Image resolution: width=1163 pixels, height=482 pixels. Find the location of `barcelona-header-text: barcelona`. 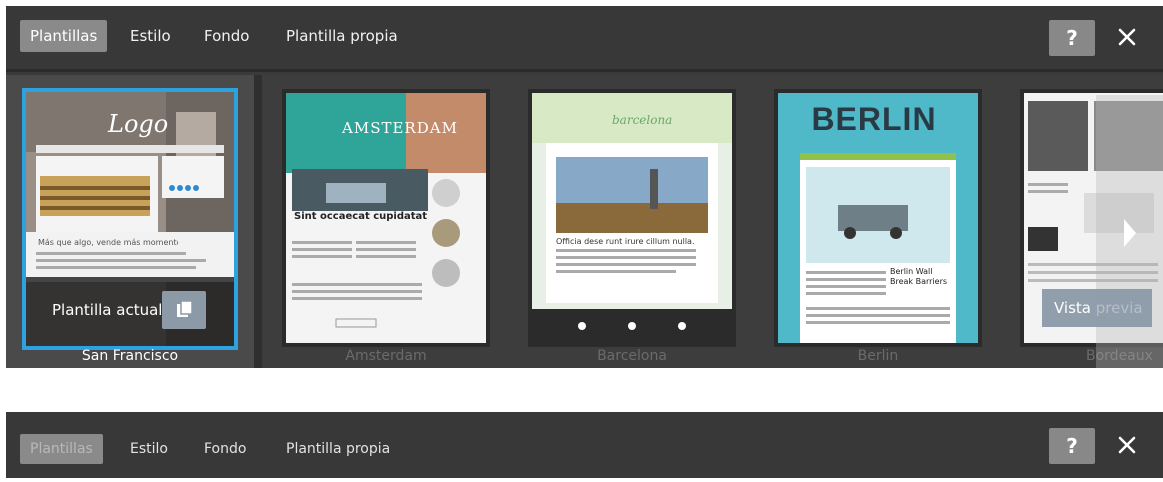

barcelona-header-text: barcelona is located at coordinates (642, 120).